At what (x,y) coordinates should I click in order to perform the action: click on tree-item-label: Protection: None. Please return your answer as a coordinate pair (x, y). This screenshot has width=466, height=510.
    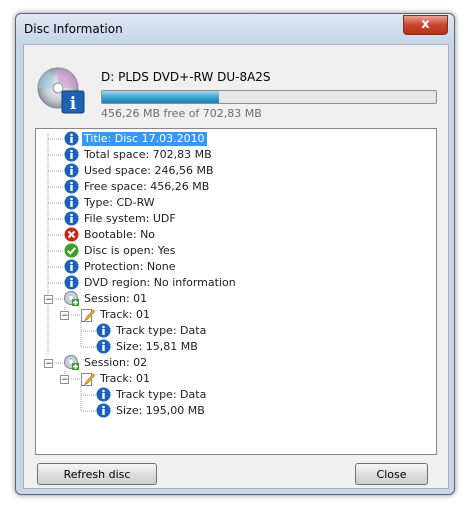
    Looking at the image, I should click on (130, 266).